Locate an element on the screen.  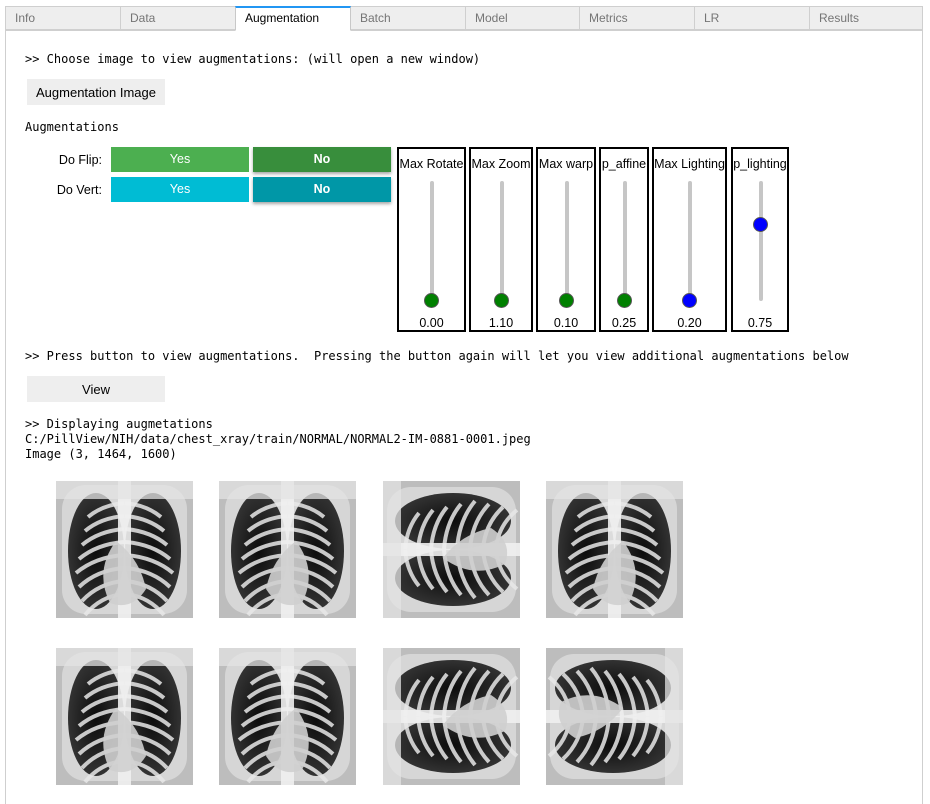
p-affine-value: 0.25 is located at coordinates (624, 323).